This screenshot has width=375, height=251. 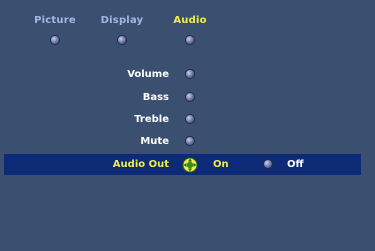 I want to click on menu-item-bass-label: Bass, so click(x=155, y=97).